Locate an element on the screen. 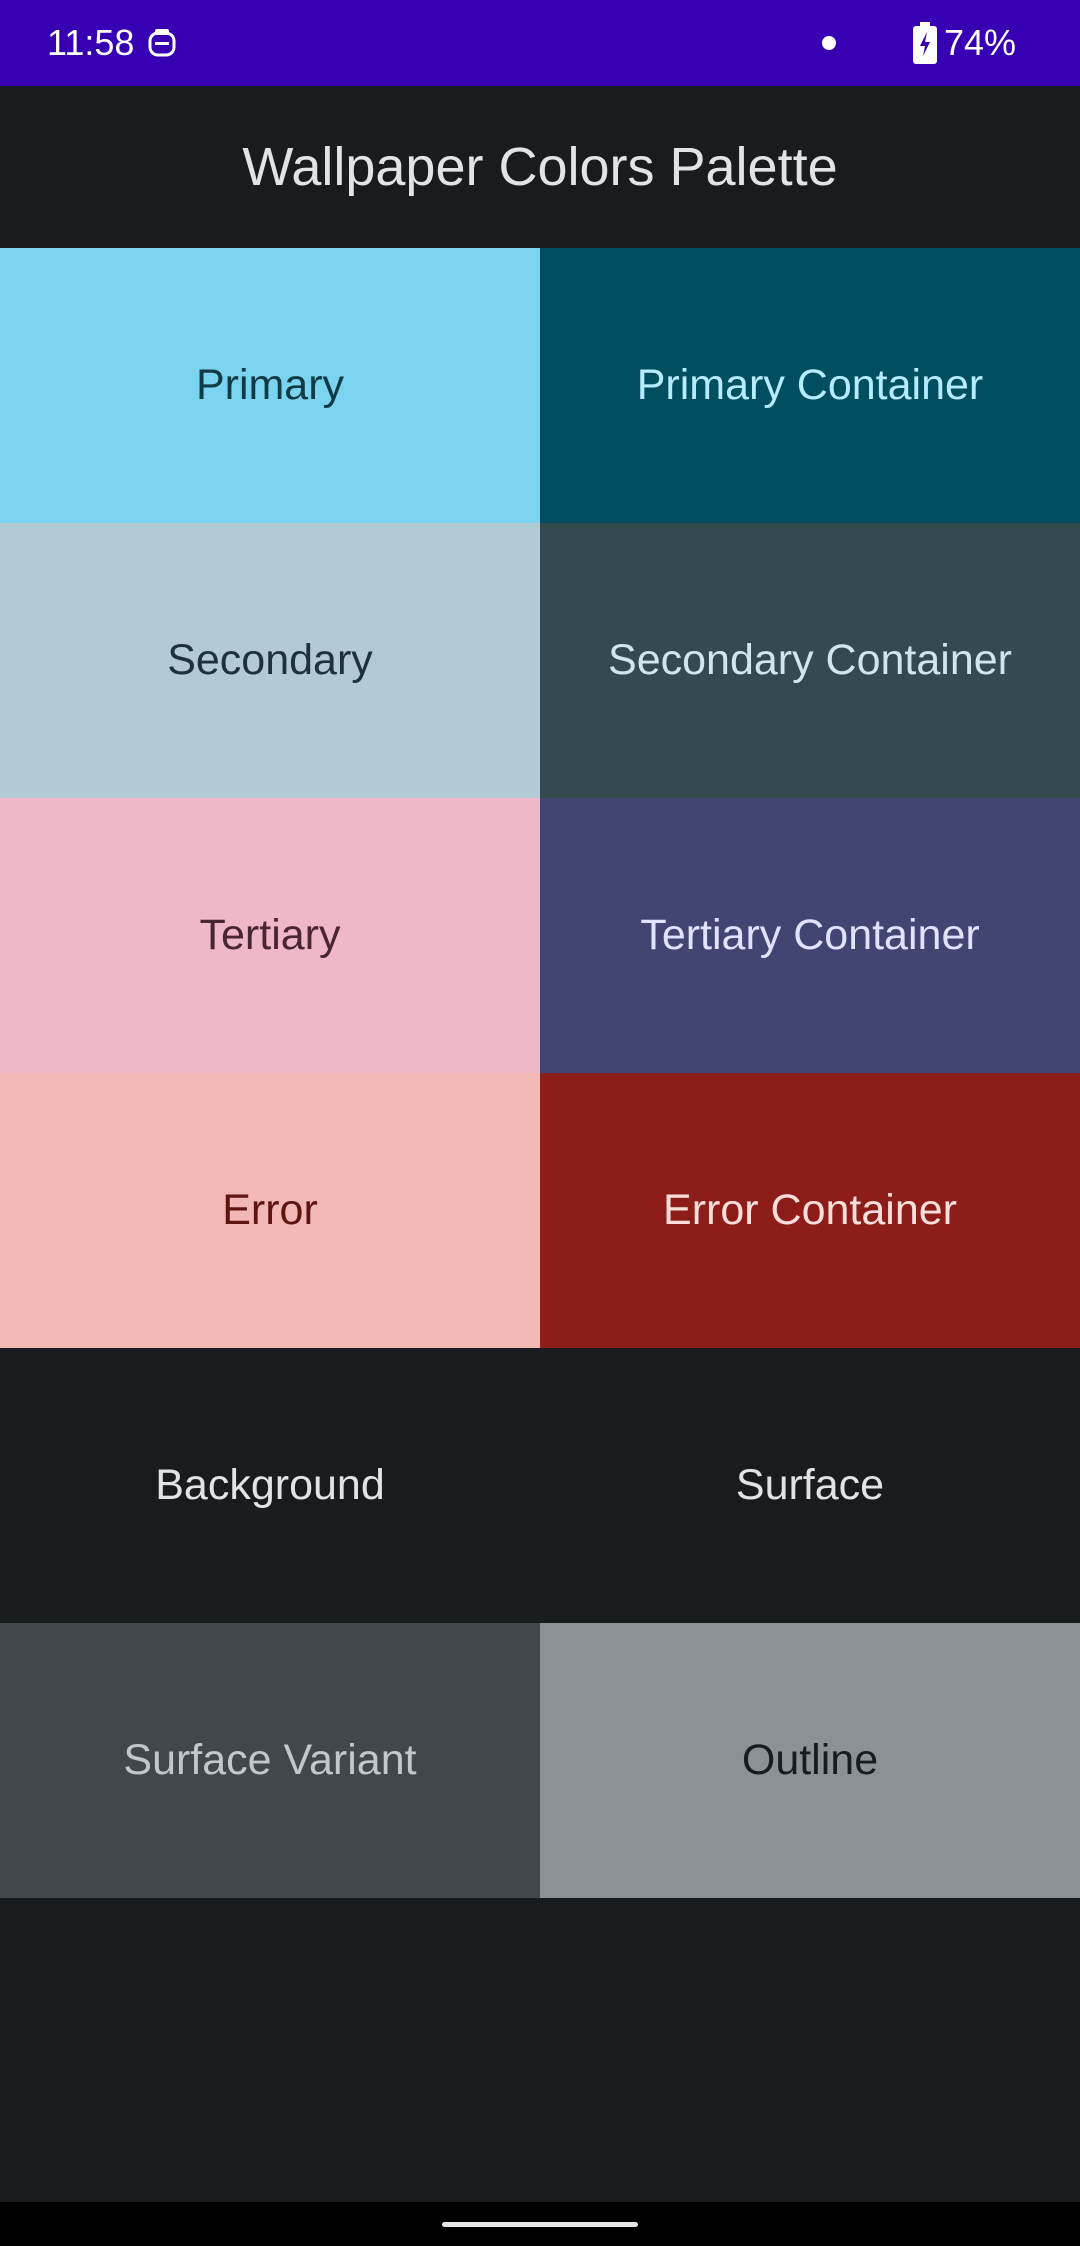  page-title: Wallpaper Colors Palette is located at coordinates (540, 167).